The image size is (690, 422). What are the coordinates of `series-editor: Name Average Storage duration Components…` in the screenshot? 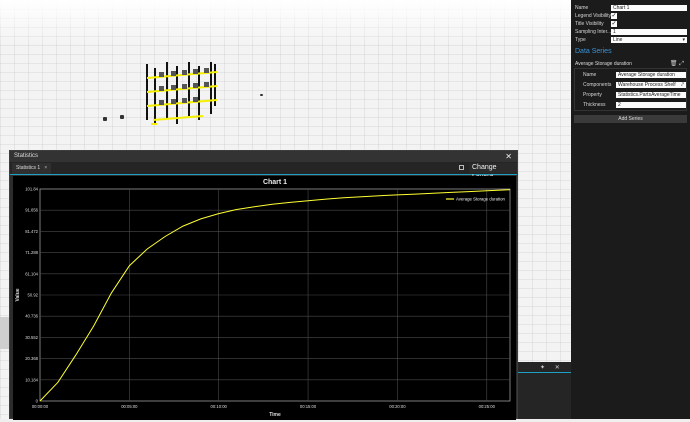 It's located at (630, 89).